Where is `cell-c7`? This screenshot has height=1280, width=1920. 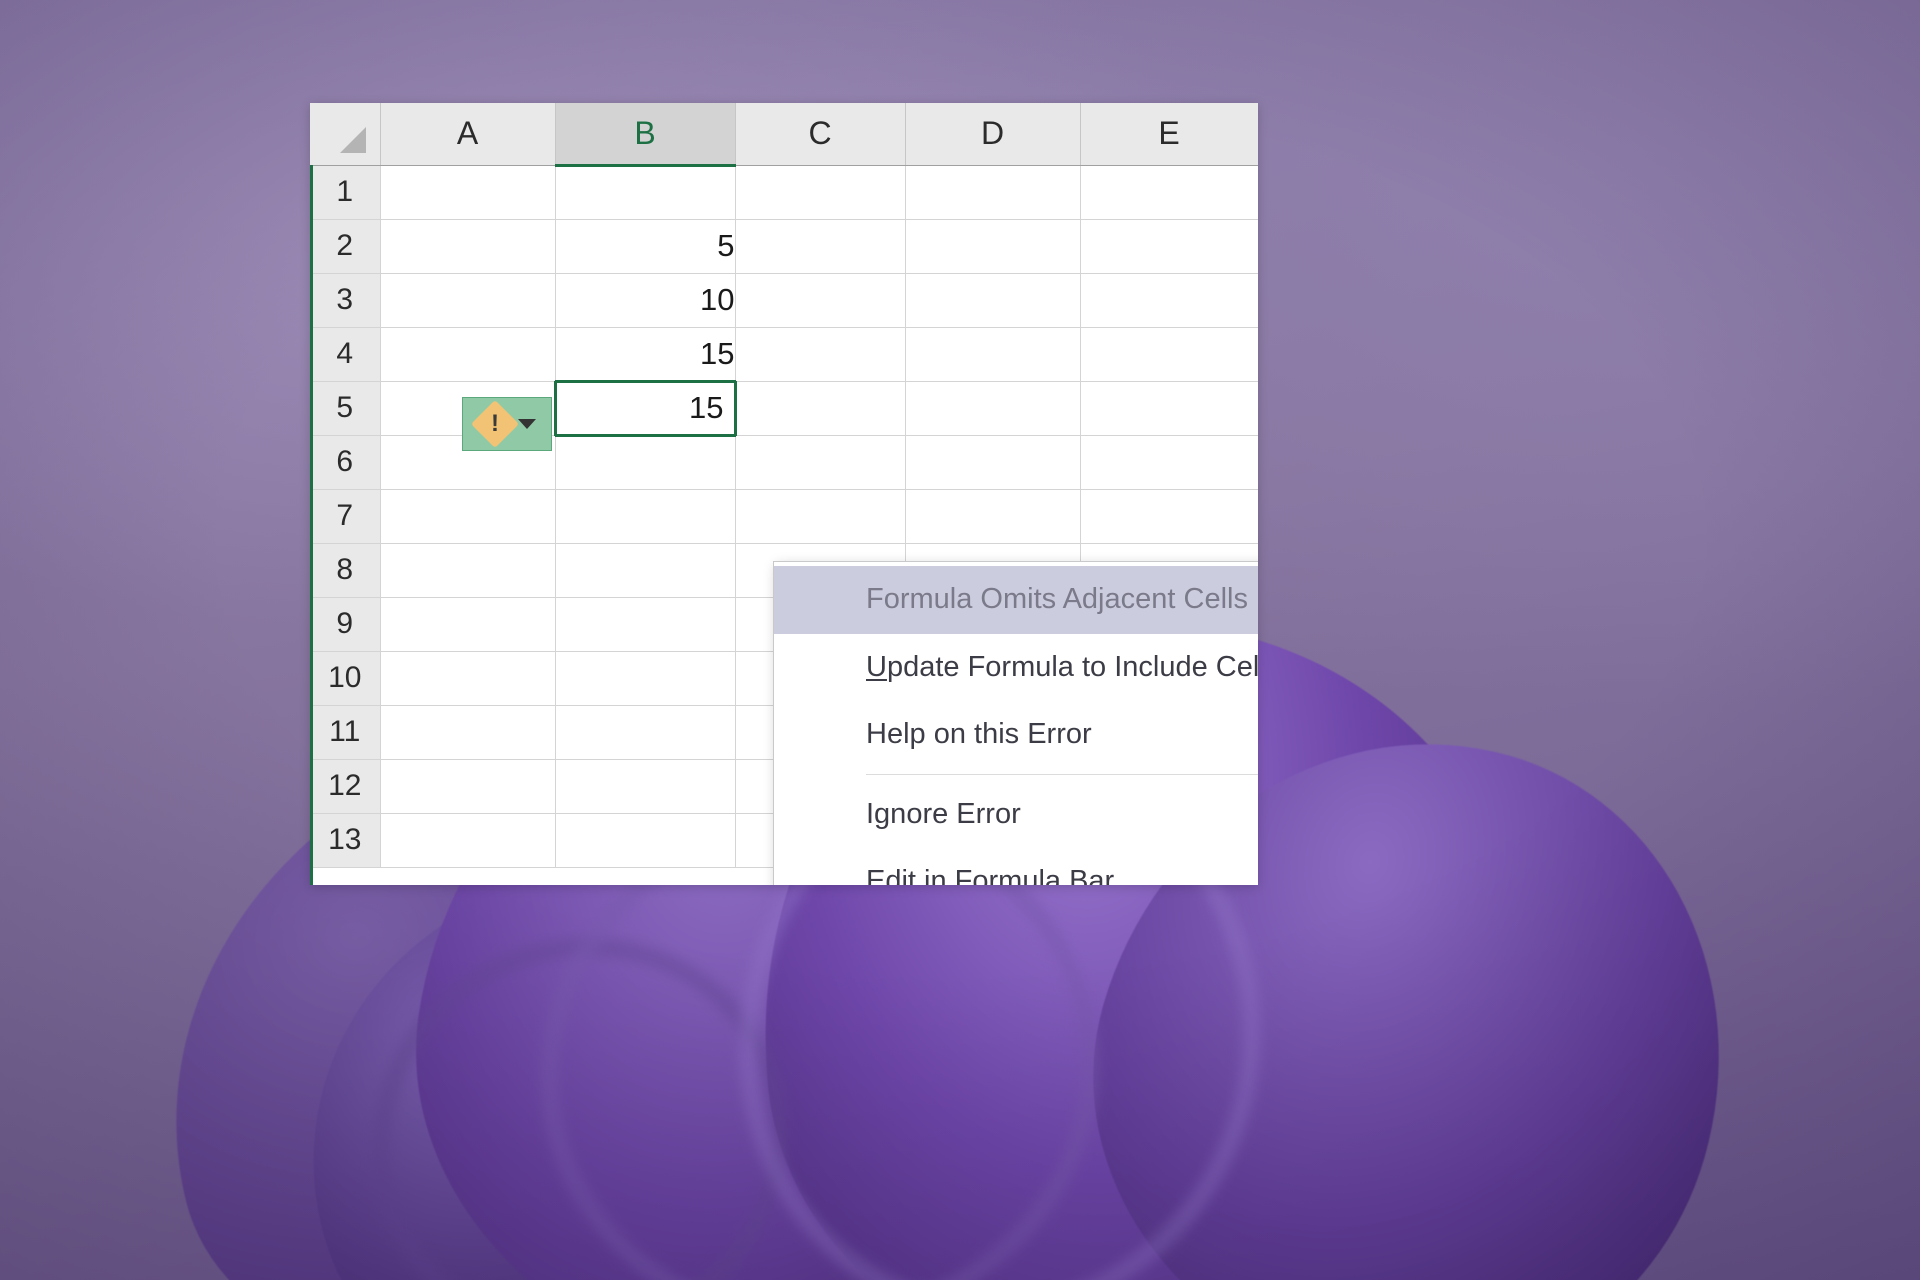 cell-c7 is located at coordinates (820, 516).